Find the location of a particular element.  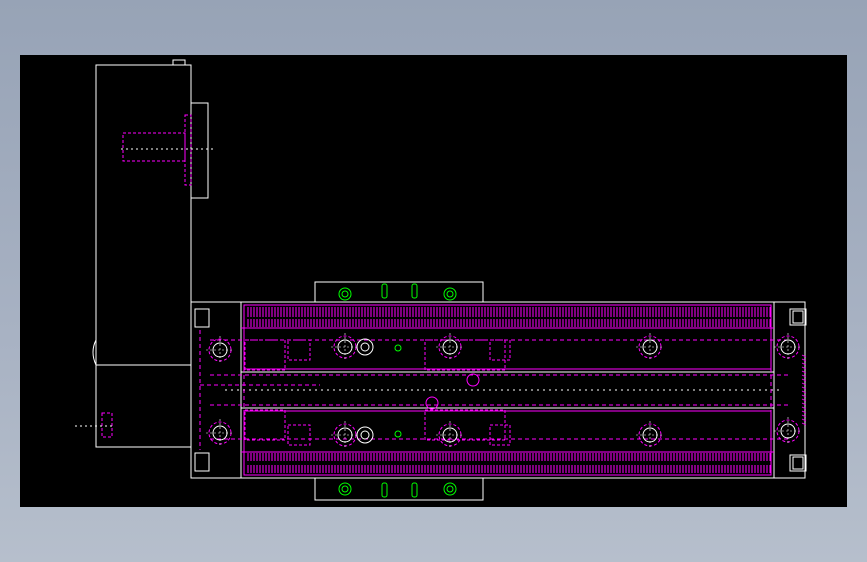

top-rail is located at coordinates (507, 337).